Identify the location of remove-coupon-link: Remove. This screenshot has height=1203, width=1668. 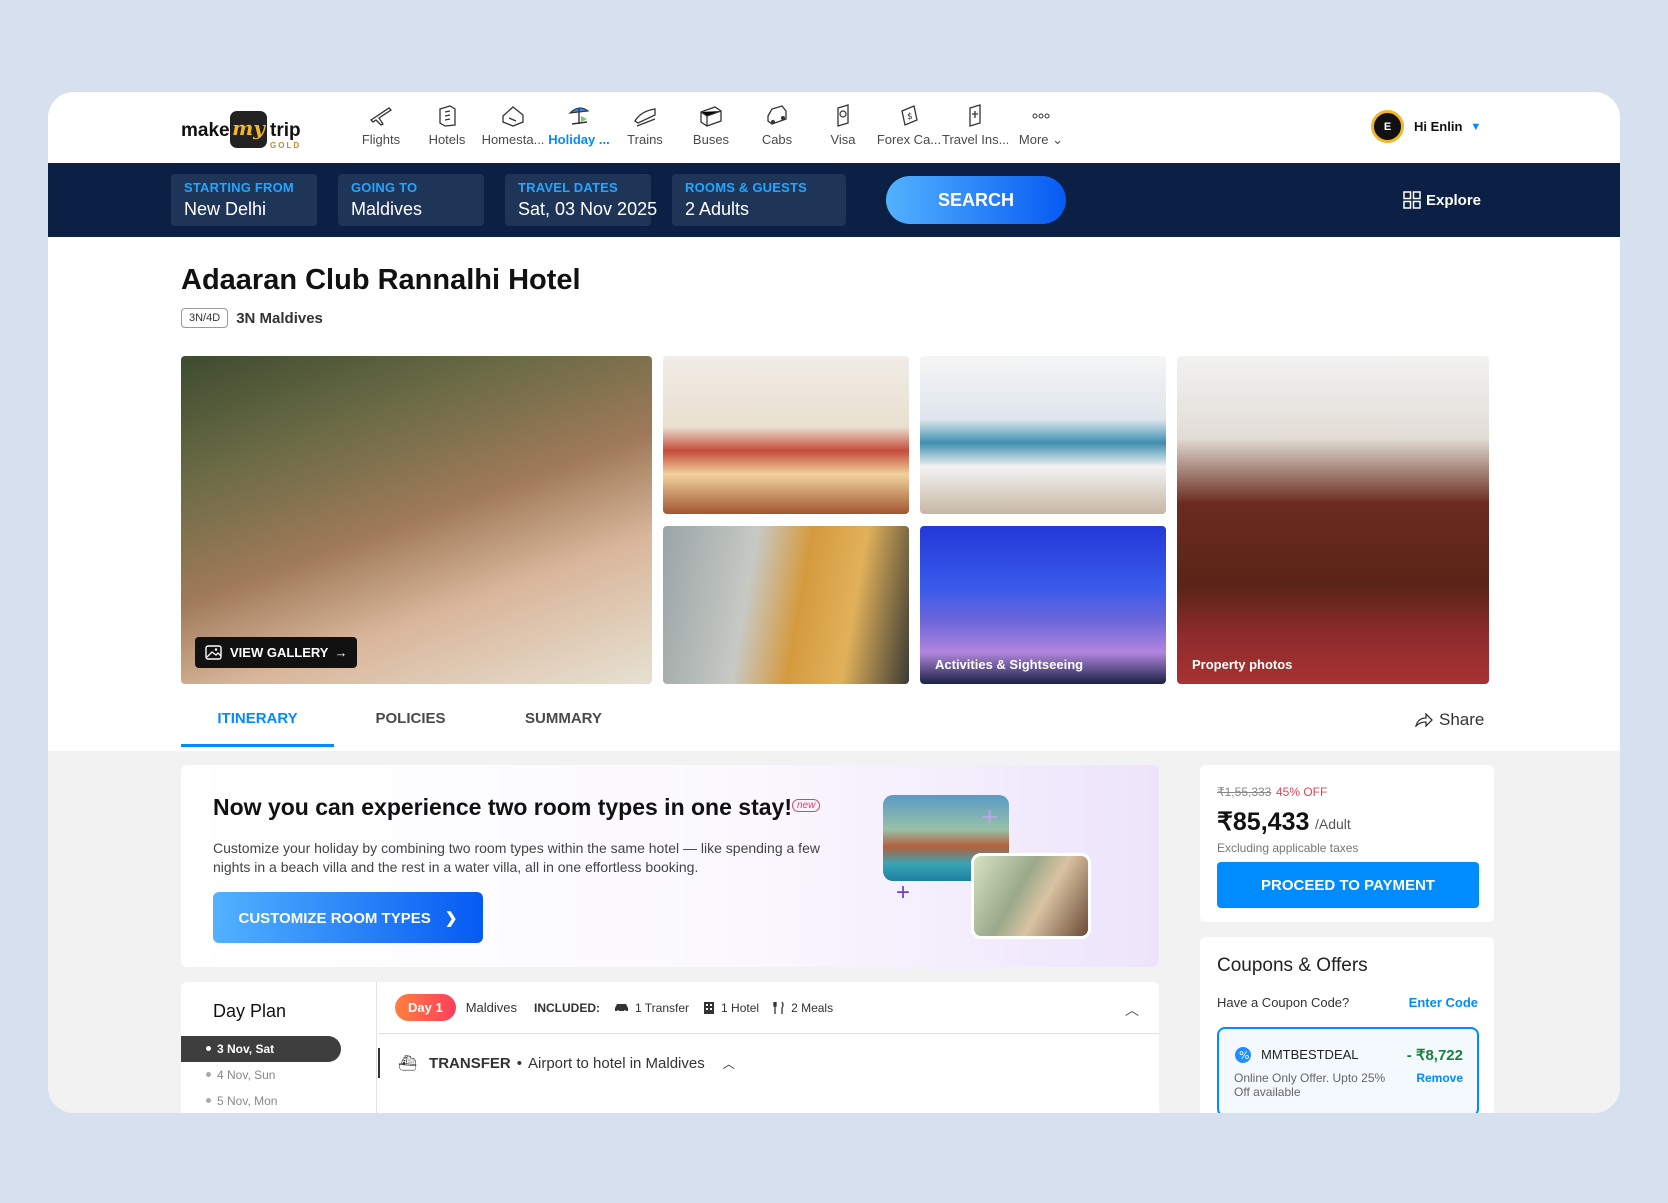
(1439, 1078).